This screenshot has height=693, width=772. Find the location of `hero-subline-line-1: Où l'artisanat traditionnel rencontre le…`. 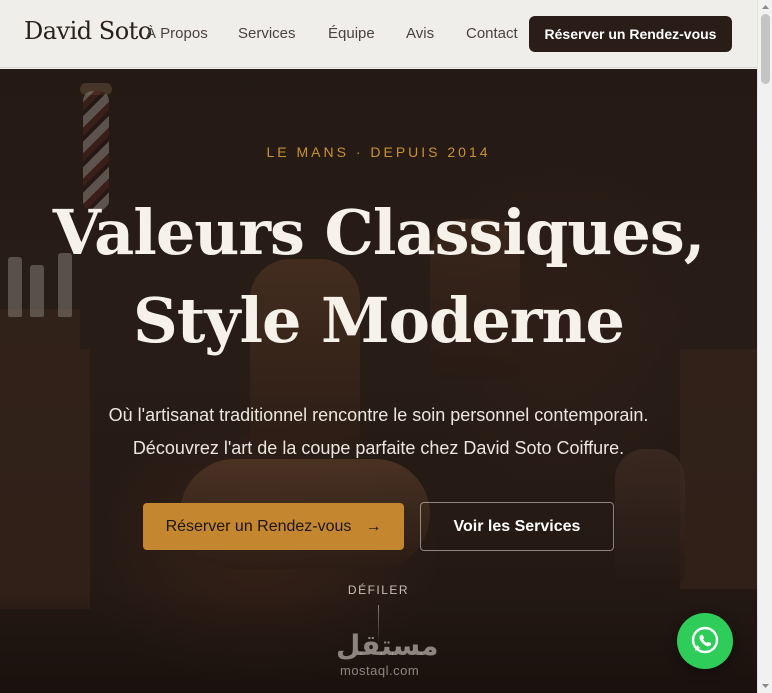

hero-subline-line-1: Où l'artisanat traditionnel rencontre le… is located at coordinates (378, 415).